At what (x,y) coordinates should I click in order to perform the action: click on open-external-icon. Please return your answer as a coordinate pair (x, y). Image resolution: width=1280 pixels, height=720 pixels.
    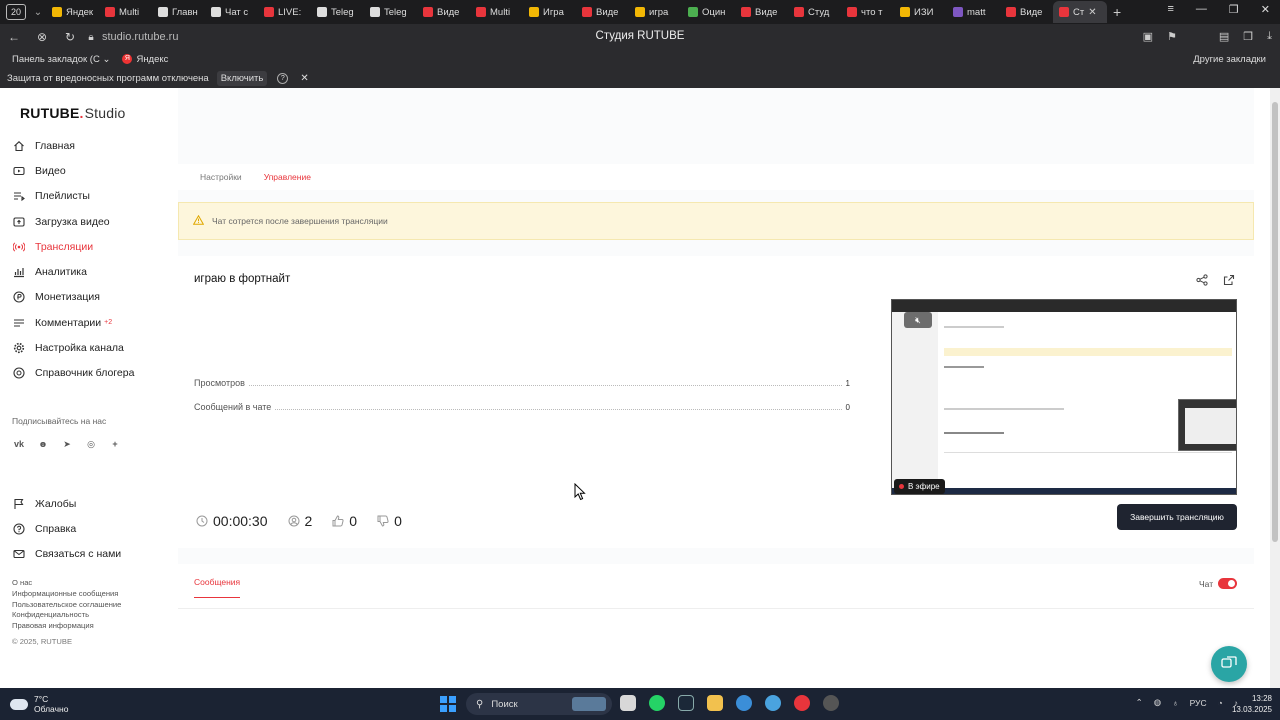
    Looking at the image, I should click on (1229, 282).